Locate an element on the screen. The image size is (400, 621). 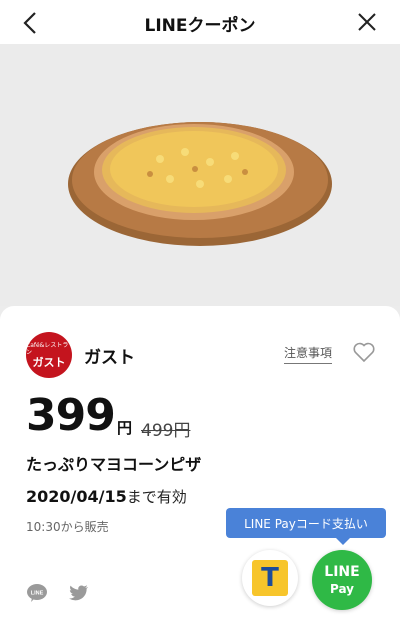
price-unit: 円 is located at coordinates (125, 428).